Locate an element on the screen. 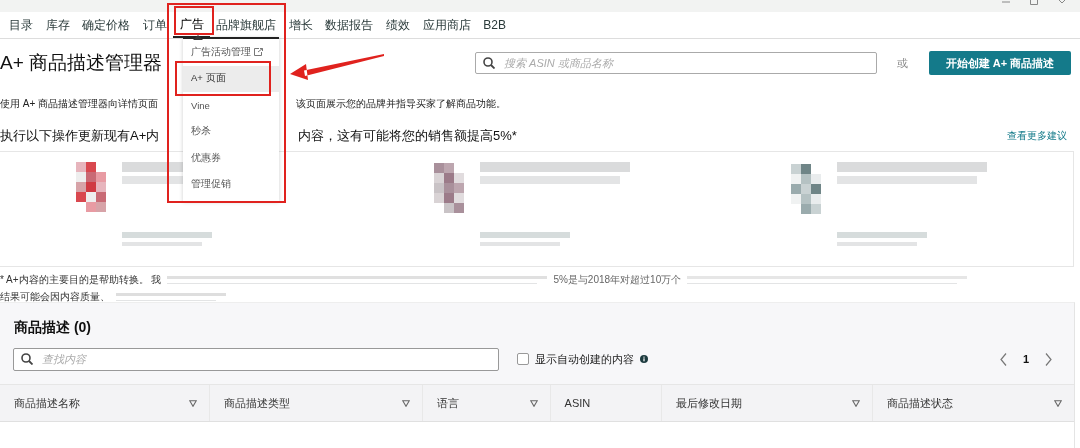 Image resolution: width=1080 pixels, height=448 pixels. menu-item: 广告活动管理 is located at coordinates (231, 52).